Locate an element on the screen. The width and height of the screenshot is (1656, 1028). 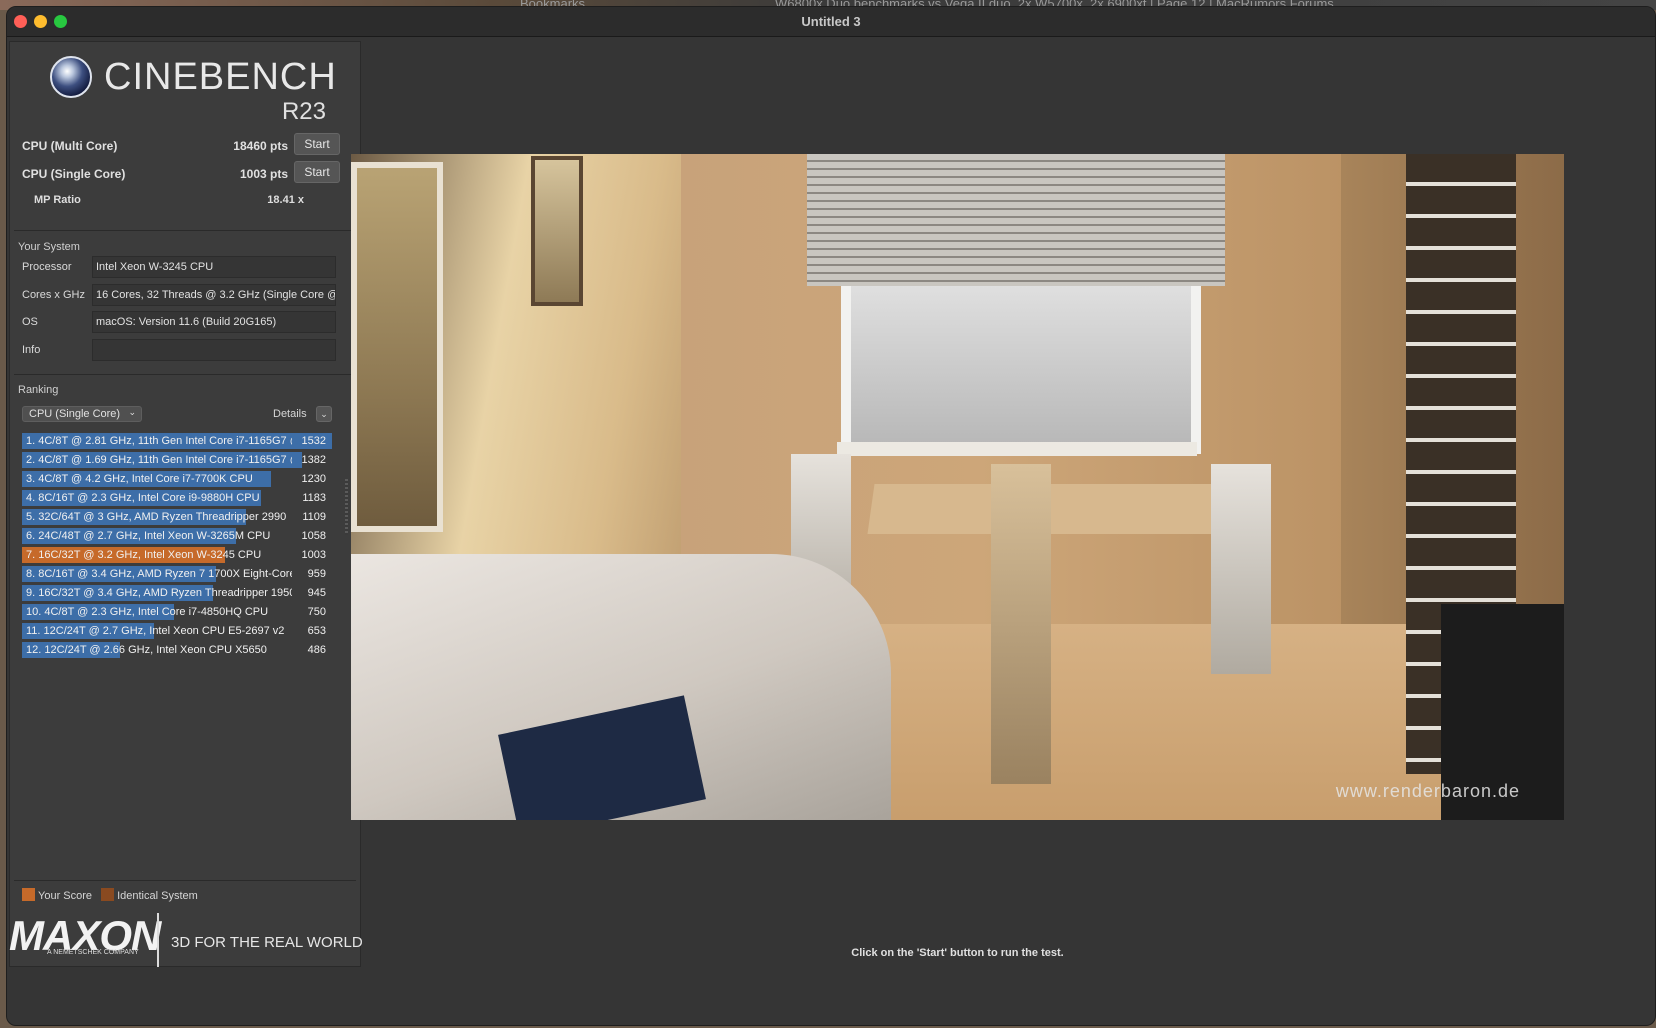
ranking-row-score: 1532 is located at coordinates (313, 441).